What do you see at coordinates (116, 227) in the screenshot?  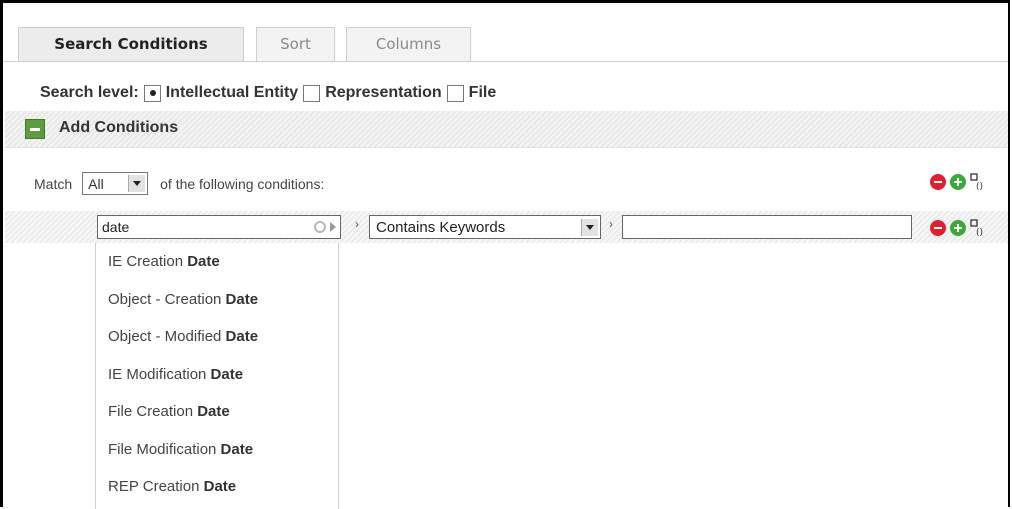 I see `field-search-text: date` at bounding box center [116, 227].